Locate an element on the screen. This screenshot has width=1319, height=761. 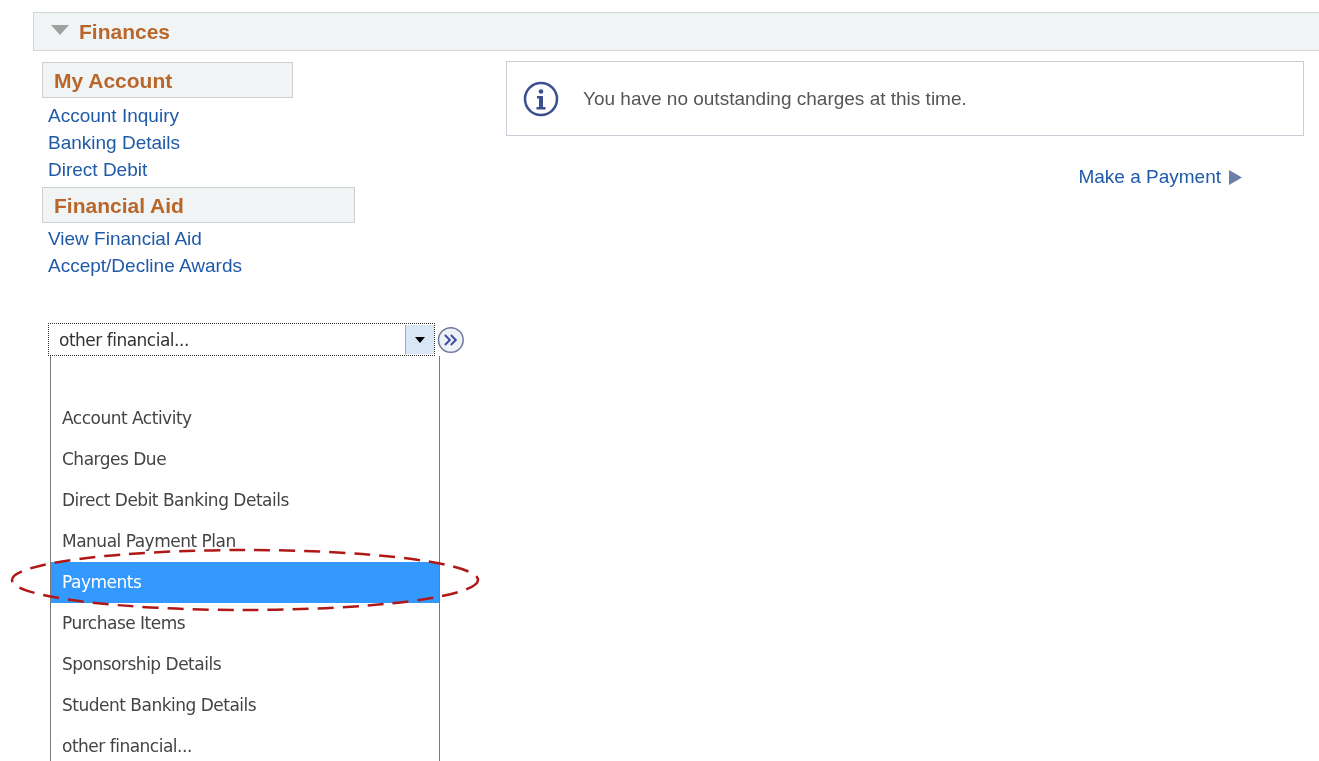
dropdown-option: Purchase Items is located at coordinates (245, 623).